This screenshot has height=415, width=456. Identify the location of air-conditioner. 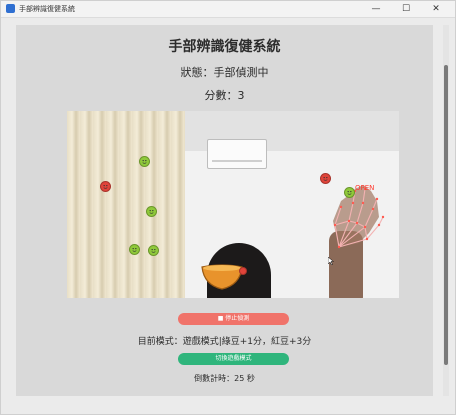
(237, 154).